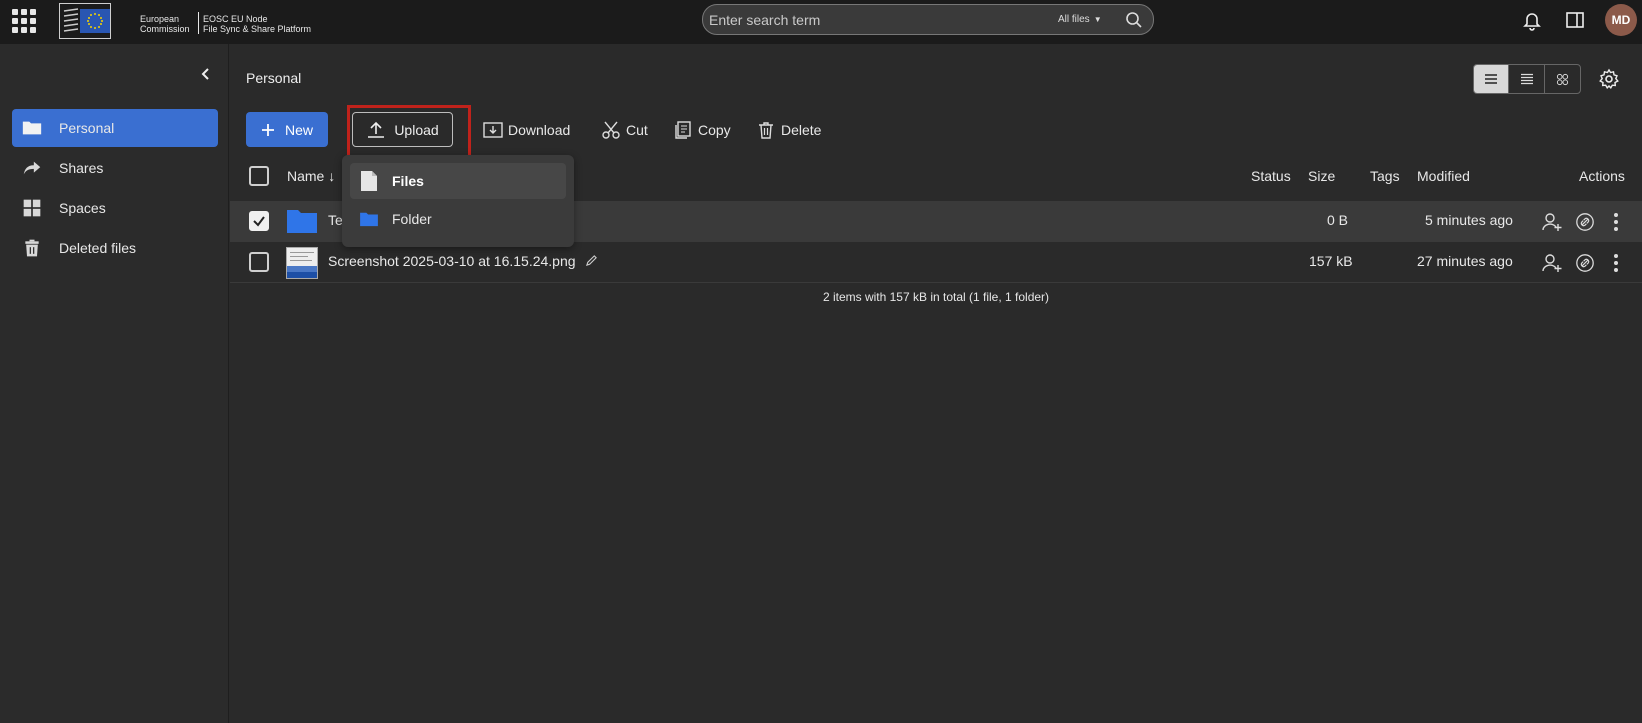  I want to click on sidebar-item-shares: Shares, so click(115, 168).